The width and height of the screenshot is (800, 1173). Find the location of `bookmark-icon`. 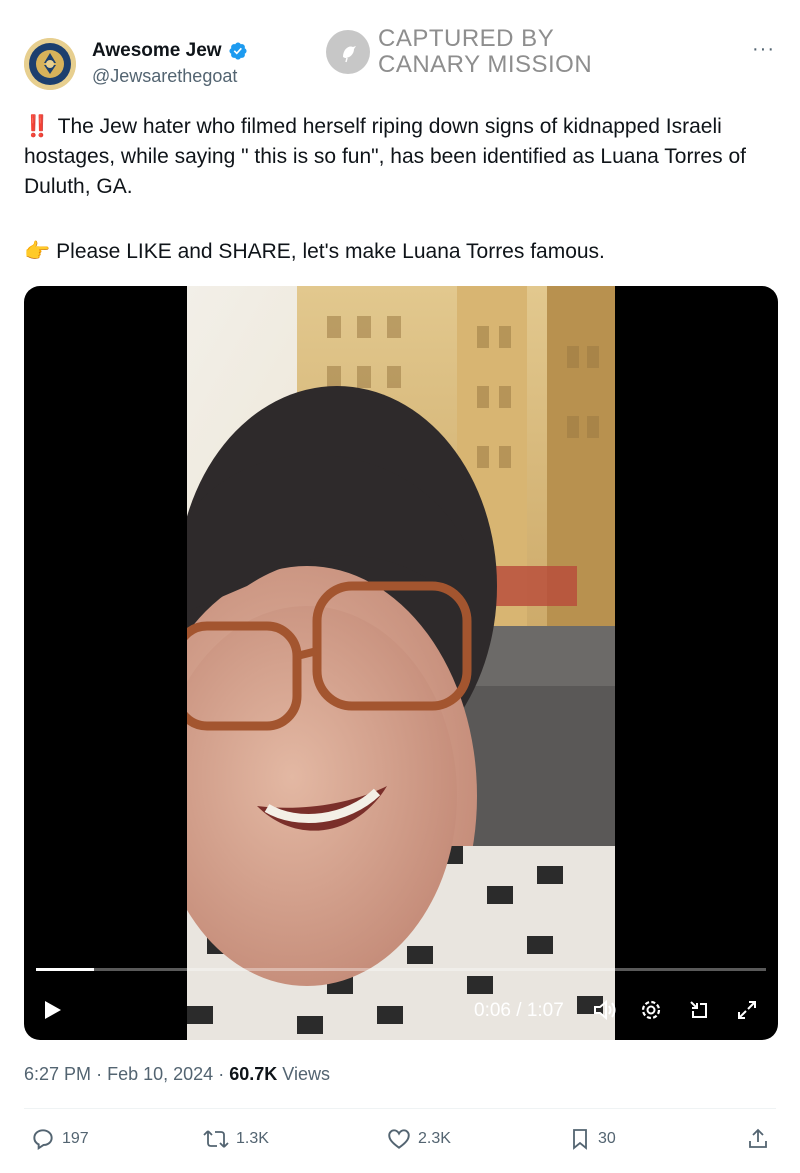

bookmark-icon is located at coordinates (580, 1139).